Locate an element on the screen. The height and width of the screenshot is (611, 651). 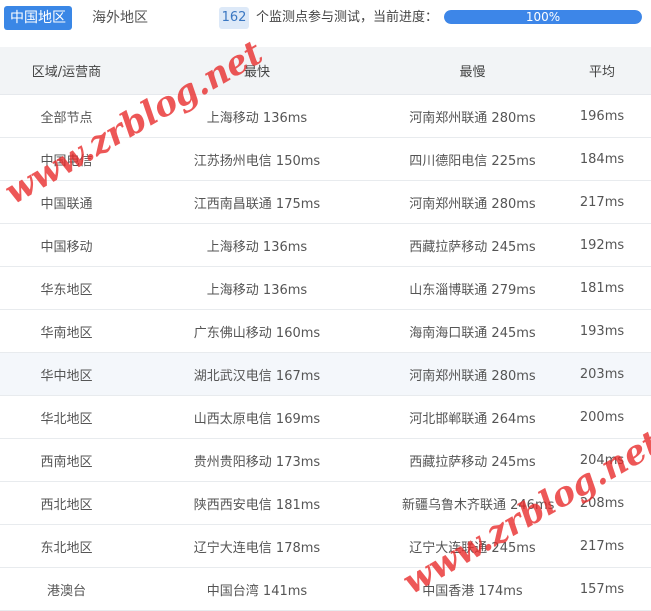
header-fastest: 最快 is located at coordinates (257, 71).